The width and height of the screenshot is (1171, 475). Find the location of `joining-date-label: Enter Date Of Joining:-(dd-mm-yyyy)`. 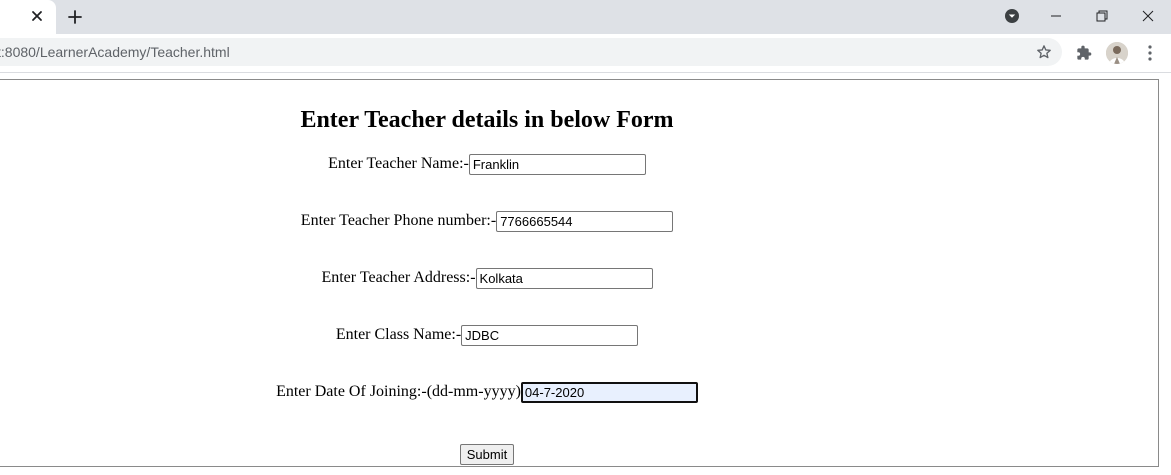

joining-date-label: Enter Date Of Joining:-(dd-mm-yyyy) is located at coordinates (398, 391).